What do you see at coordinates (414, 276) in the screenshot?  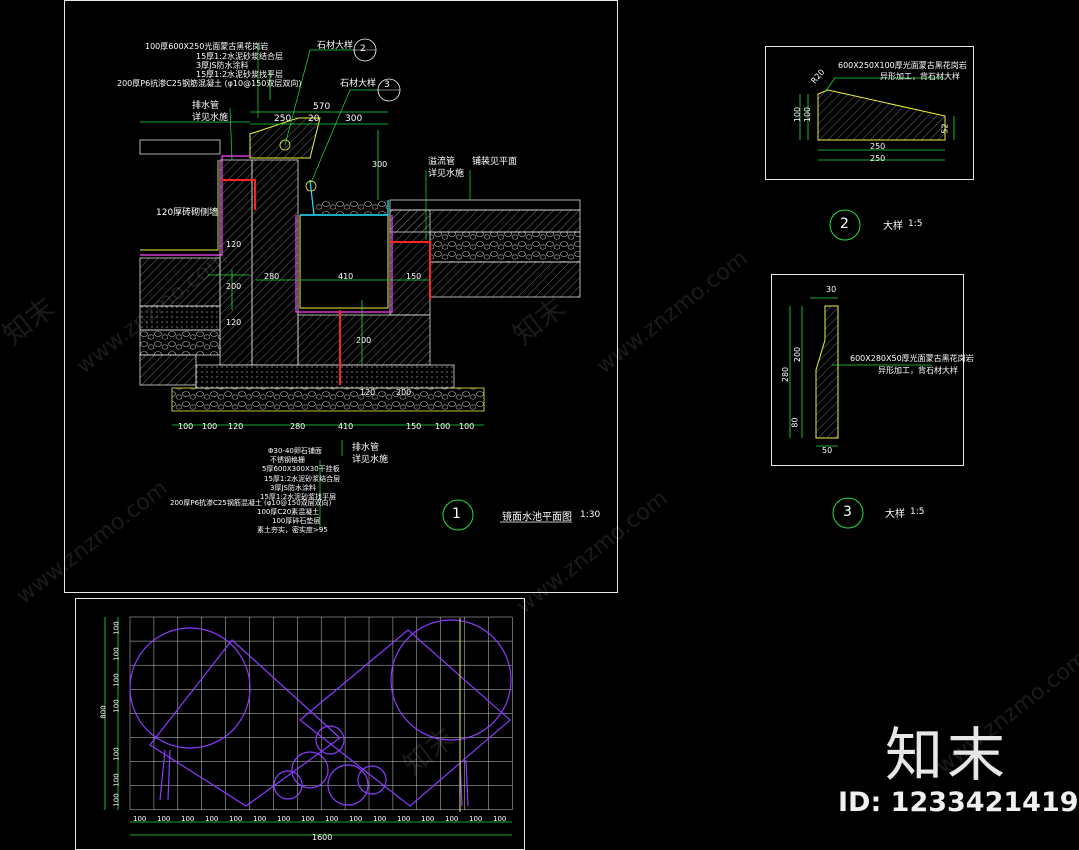 I see `inner-dims-item: 150` at bounding box center [414, 276].